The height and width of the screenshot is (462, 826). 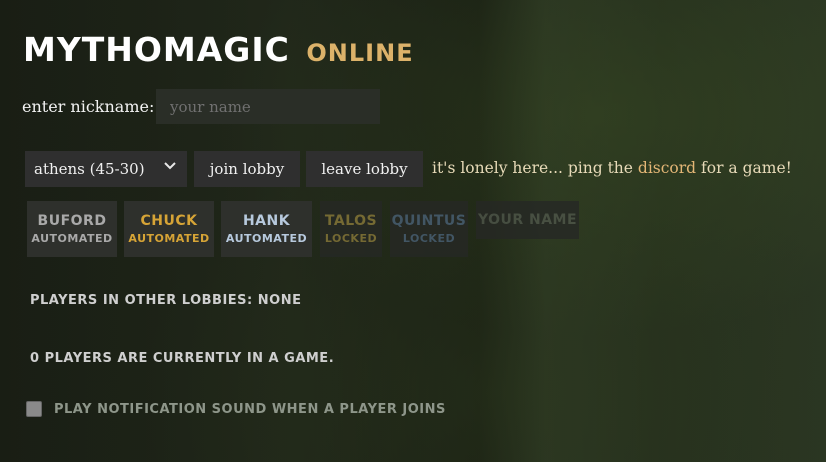 I want to click on nickname-label: enter nickname:, so click(x=88, y=106).